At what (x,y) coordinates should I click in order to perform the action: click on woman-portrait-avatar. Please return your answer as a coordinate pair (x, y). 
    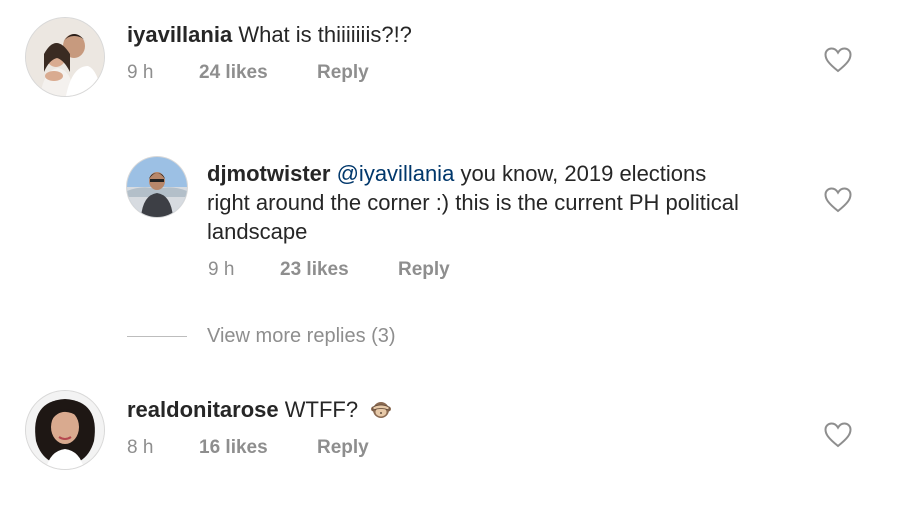
    Looking at the image, I should click on (65, 430).